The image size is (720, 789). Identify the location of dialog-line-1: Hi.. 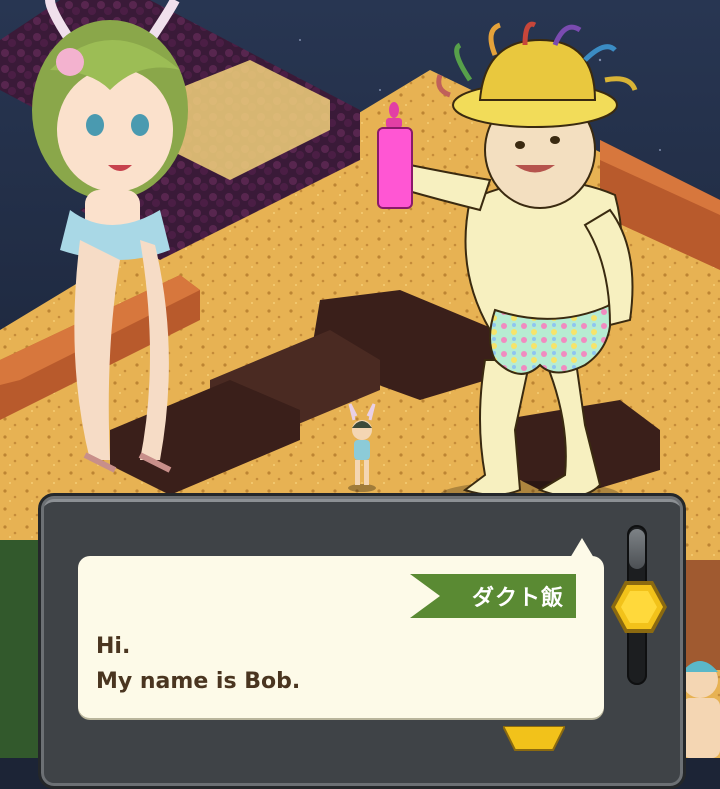
(113, 646).